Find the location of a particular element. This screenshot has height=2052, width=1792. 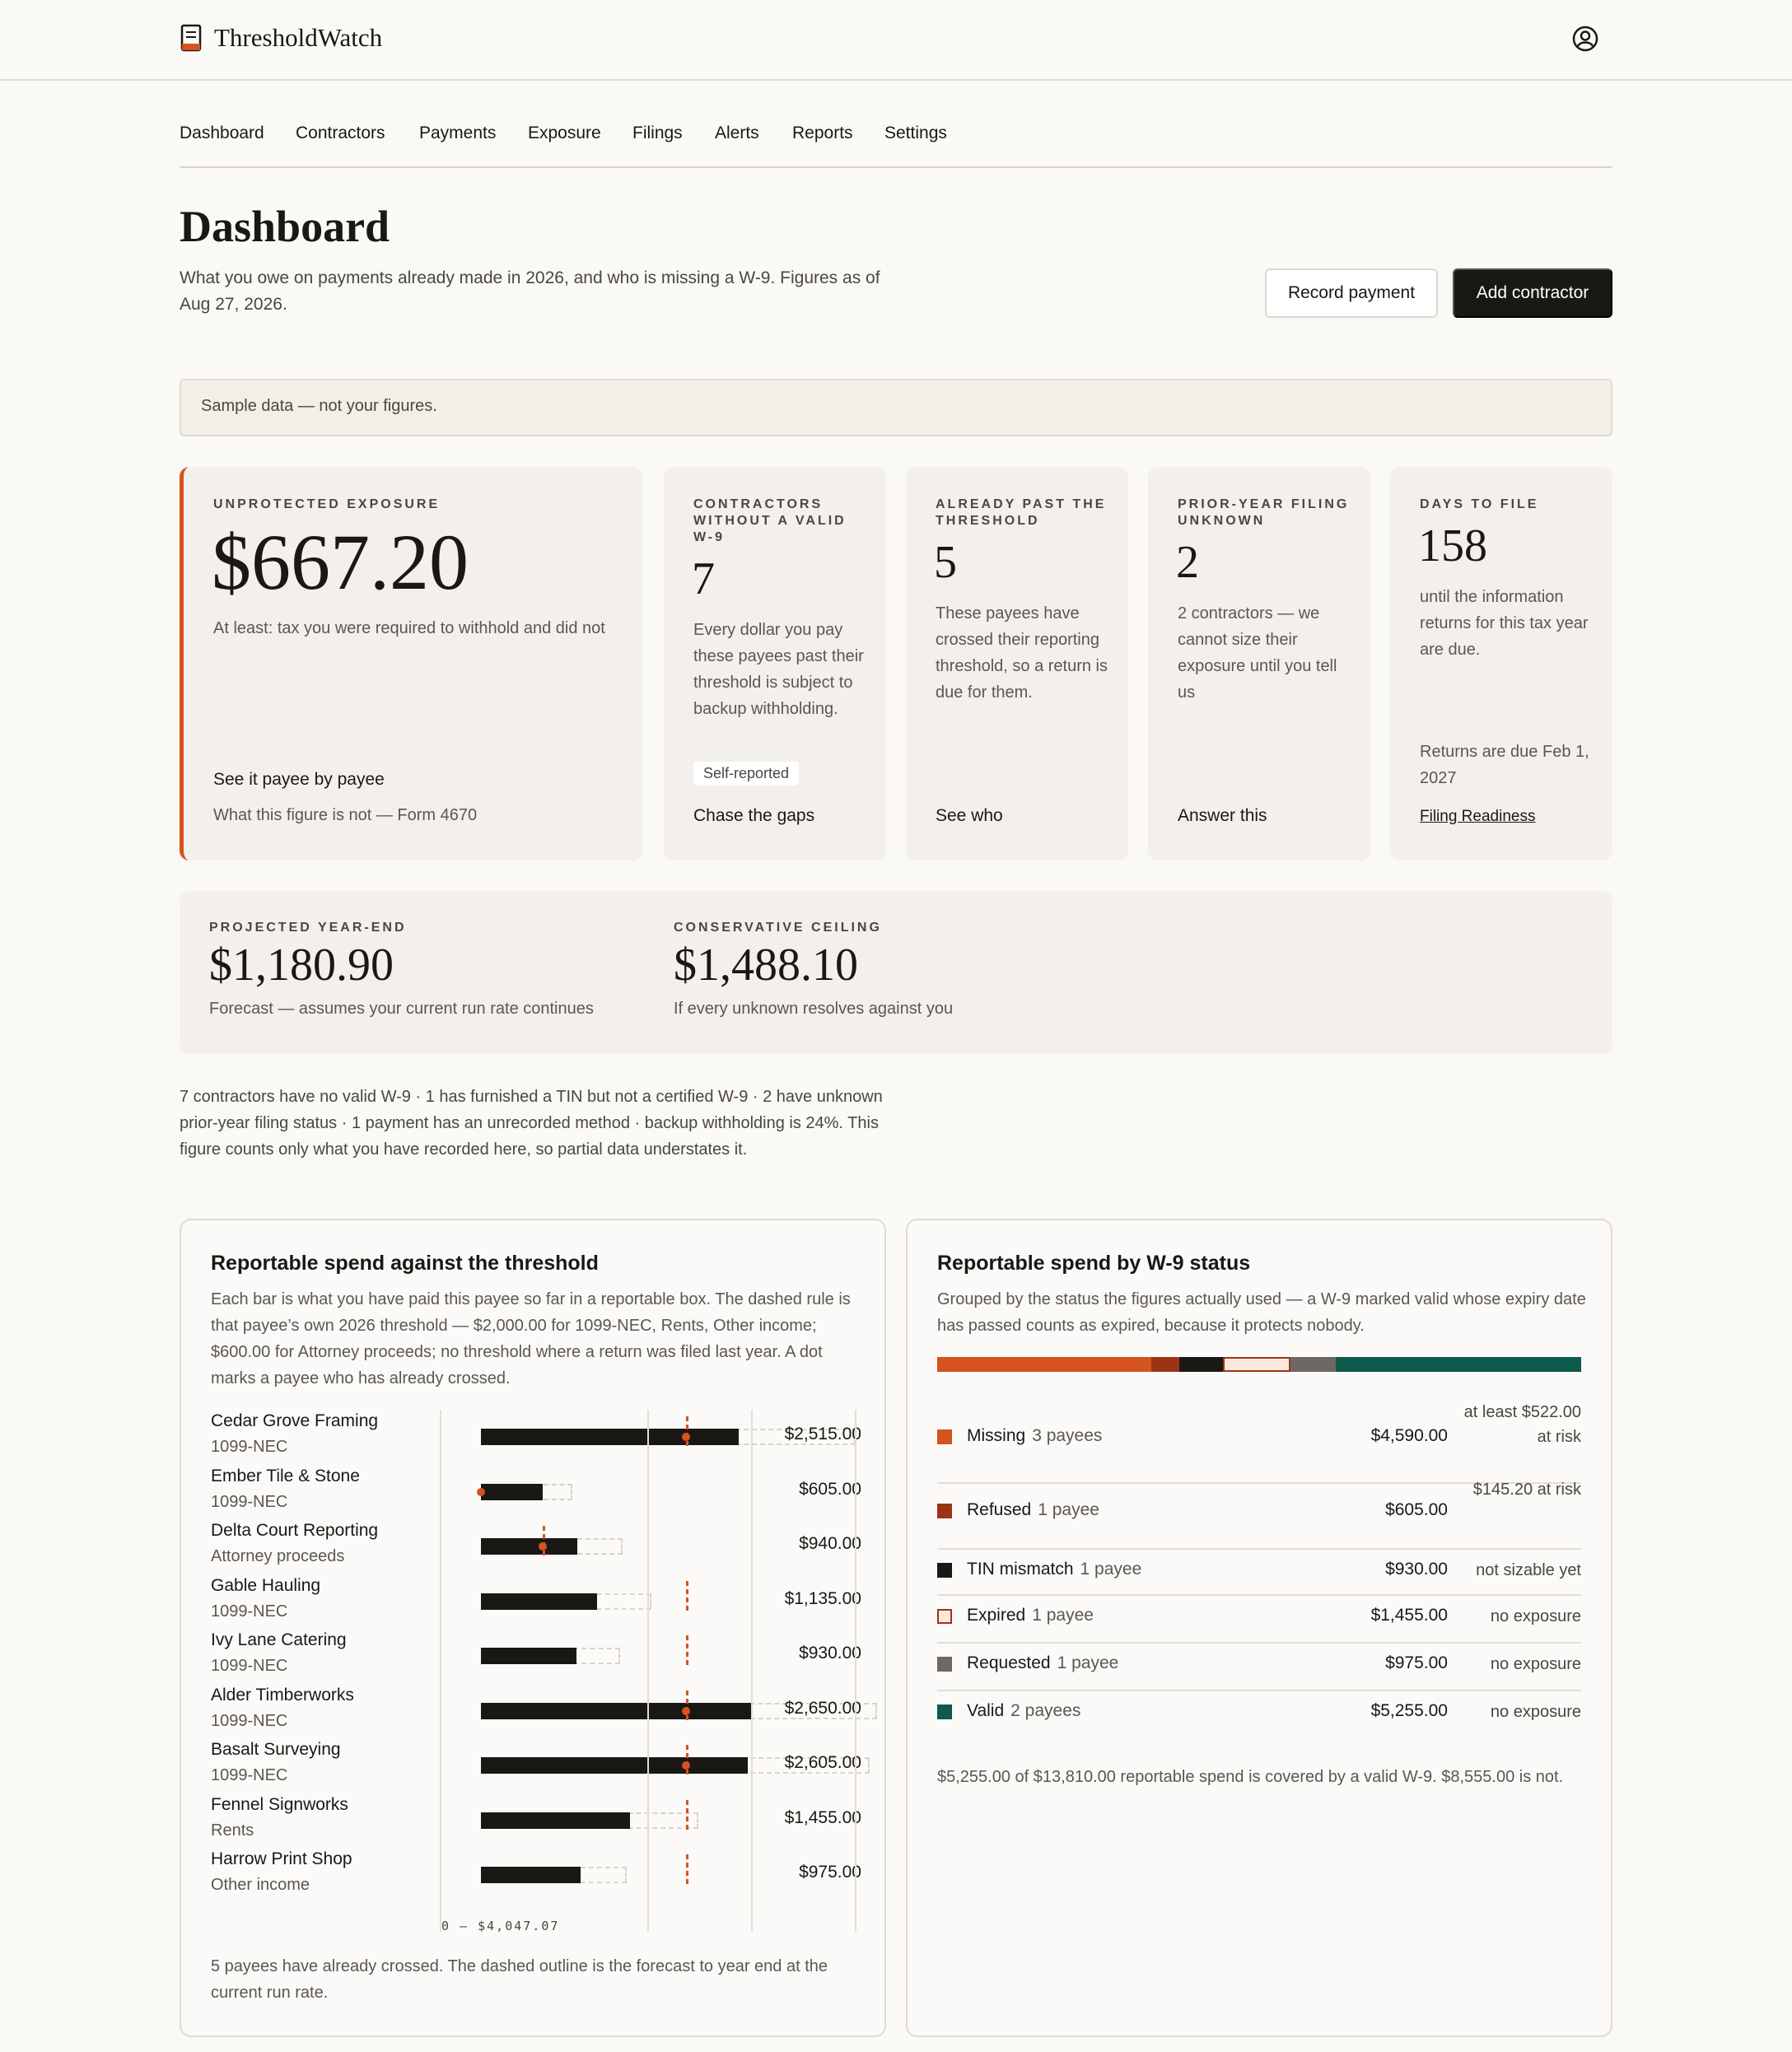

nav-exposure: Exposure is located at coordinates (564, 133).